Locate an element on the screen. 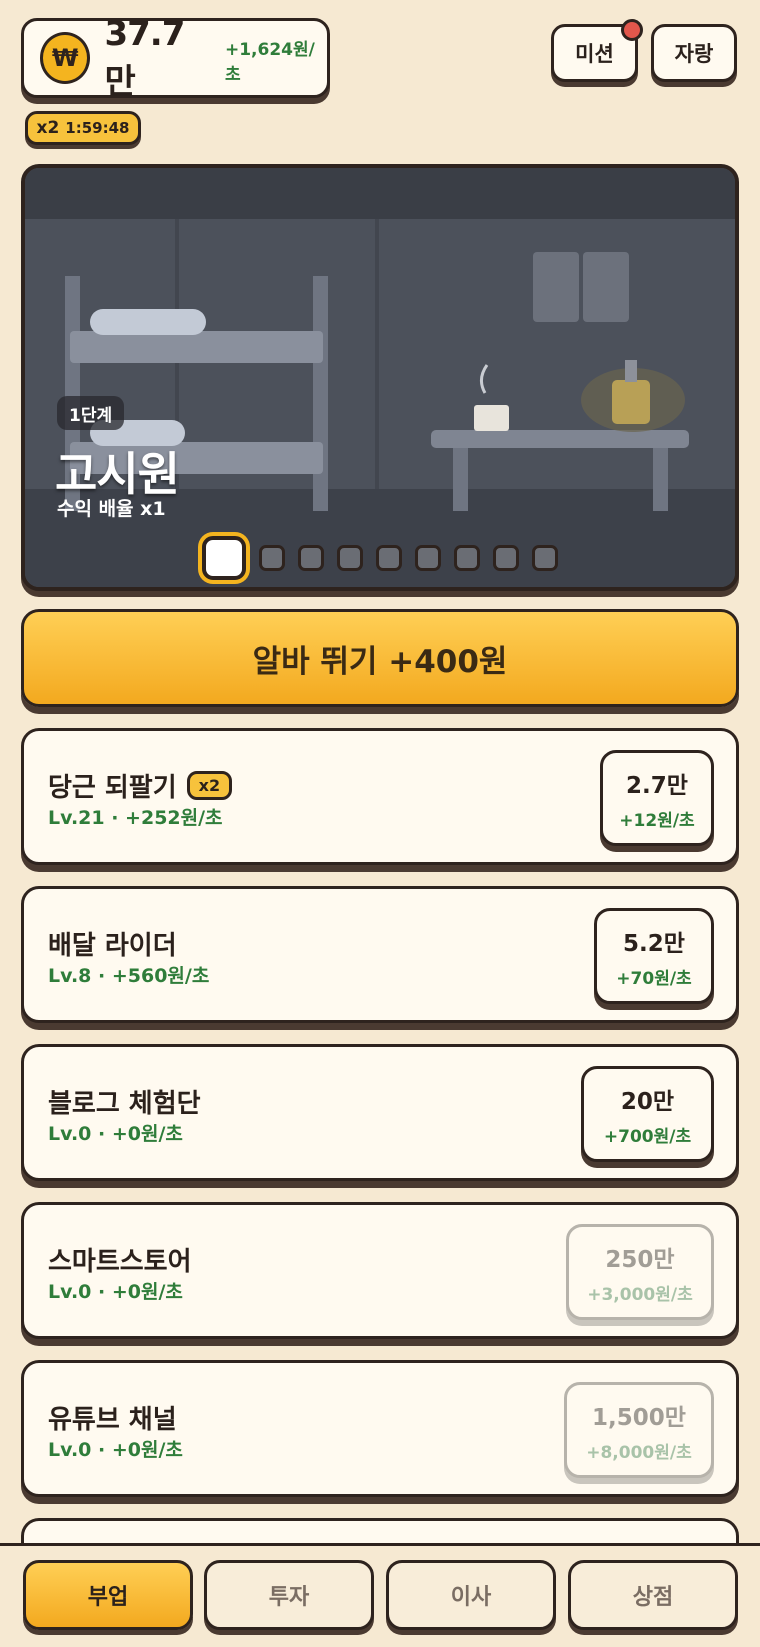  work-button: 알바 뛰기 +400원 is located at coordinates (380, 658).